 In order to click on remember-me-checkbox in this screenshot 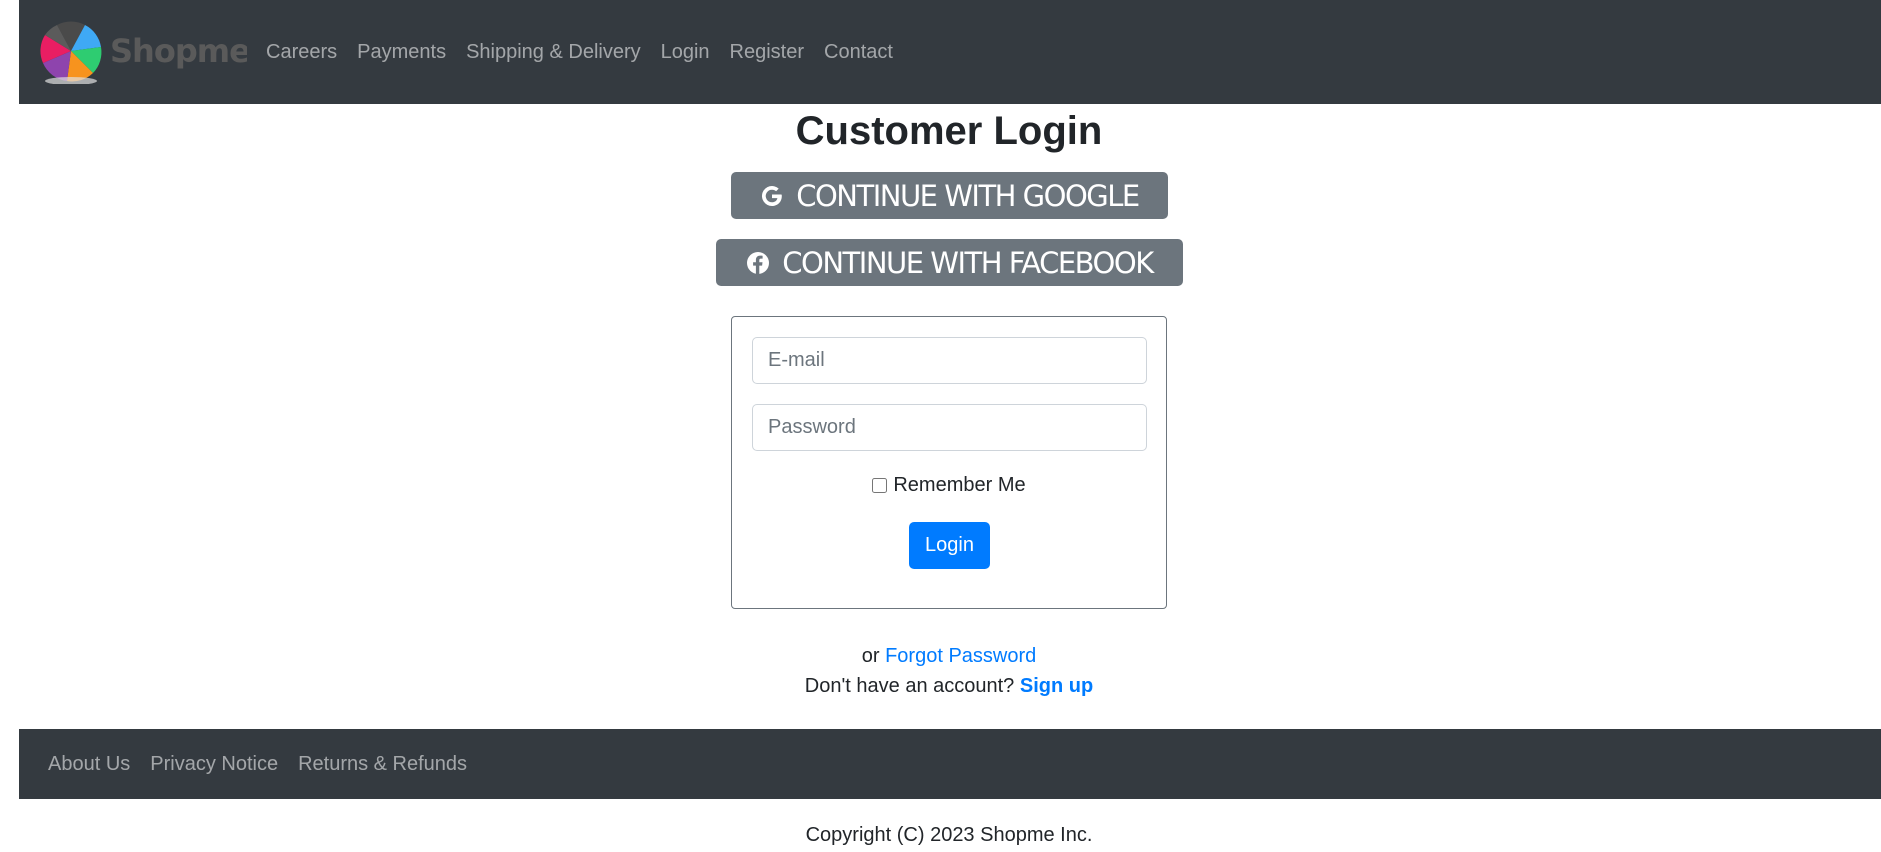, I will do `click(880, 485)`.